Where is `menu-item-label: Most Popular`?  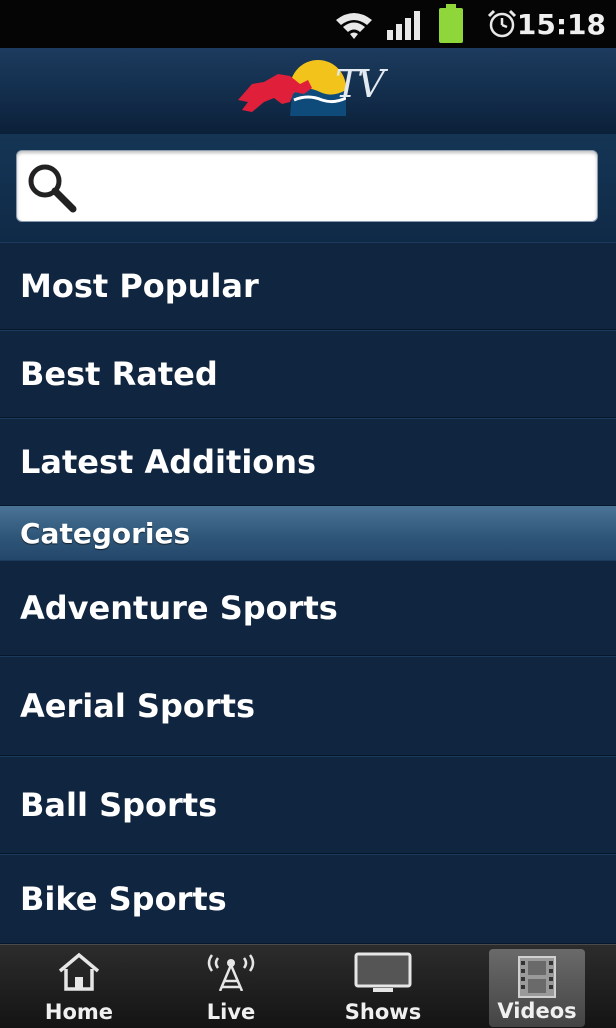 menu-item-label: Most Popular is located at coordinates (139, 286).